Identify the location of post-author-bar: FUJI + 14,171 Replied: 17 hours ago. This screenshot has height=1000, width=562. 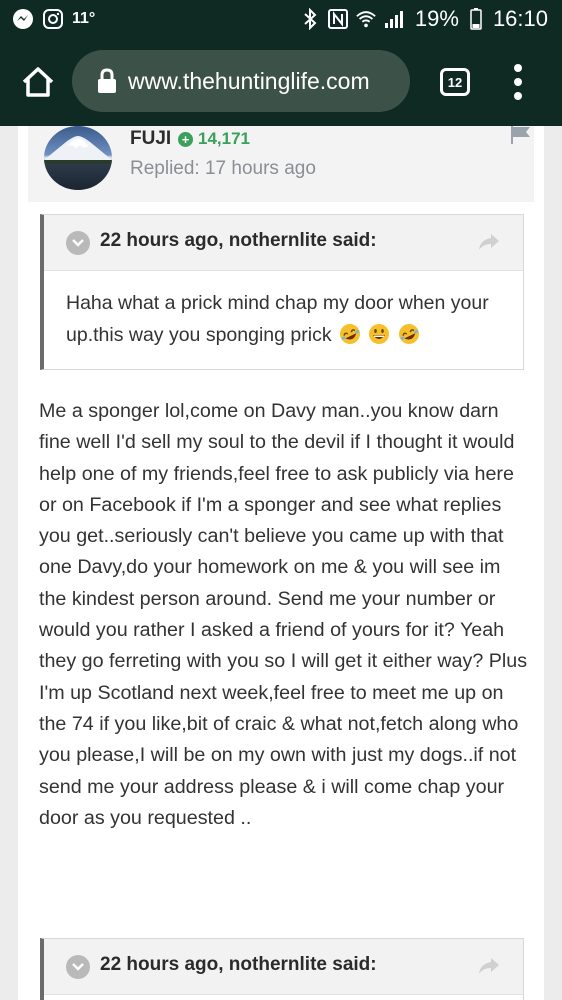
(281, 164).